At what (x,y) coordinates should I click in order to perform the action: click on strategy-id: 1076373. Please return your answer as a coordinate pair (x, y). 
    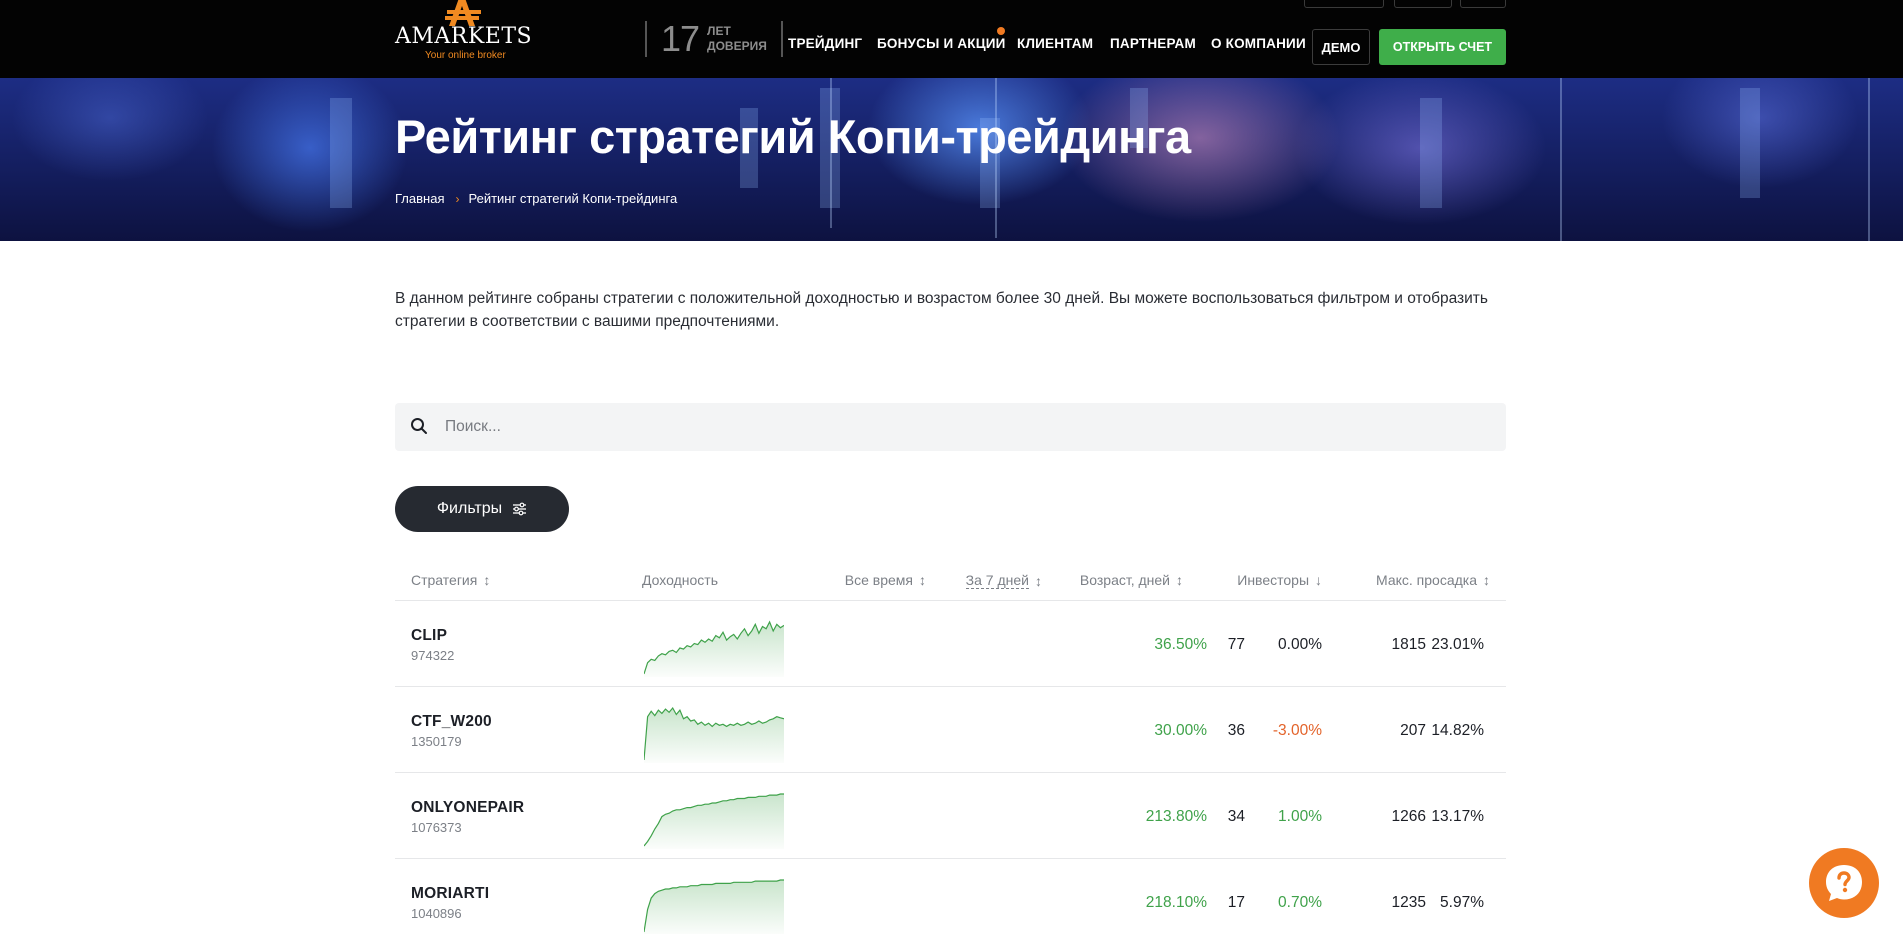
    Looking at the image, I should click on (436, 827).